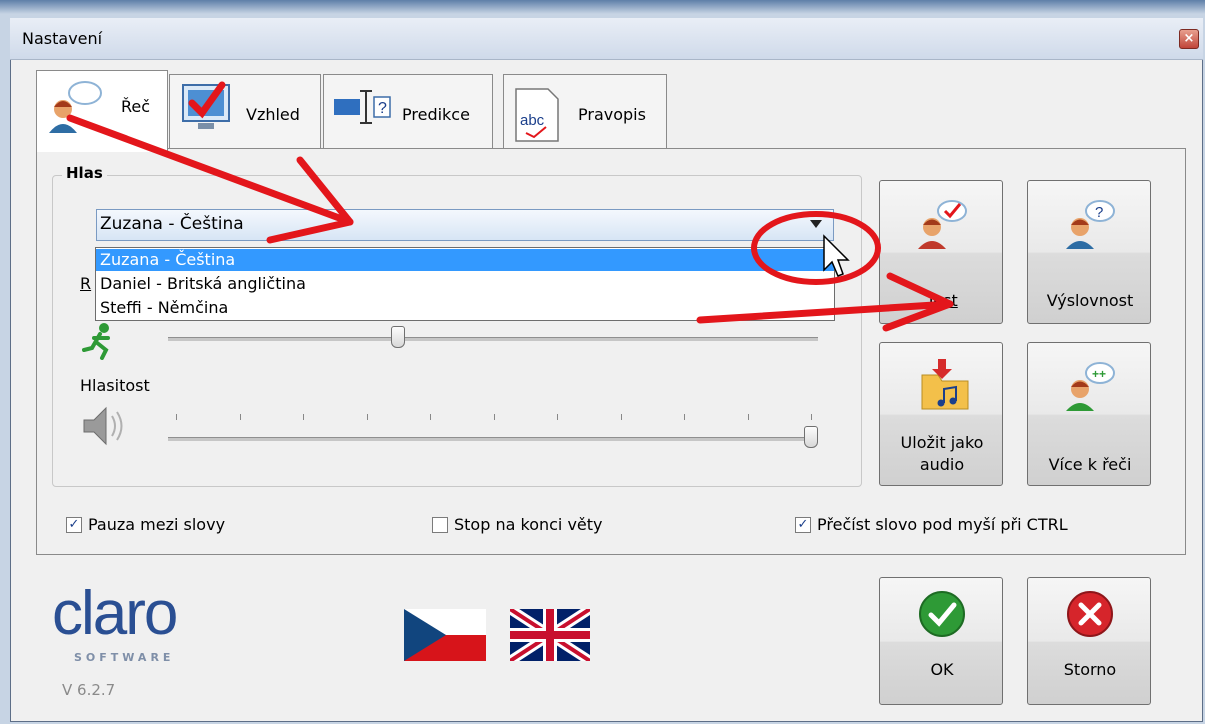 The image size is (1205, 724). What do you see at coordinates (1089, 252) in the screenshot?
I see `pronunciation-button: ? Výslovnost` at bounding box center [1089, 252].